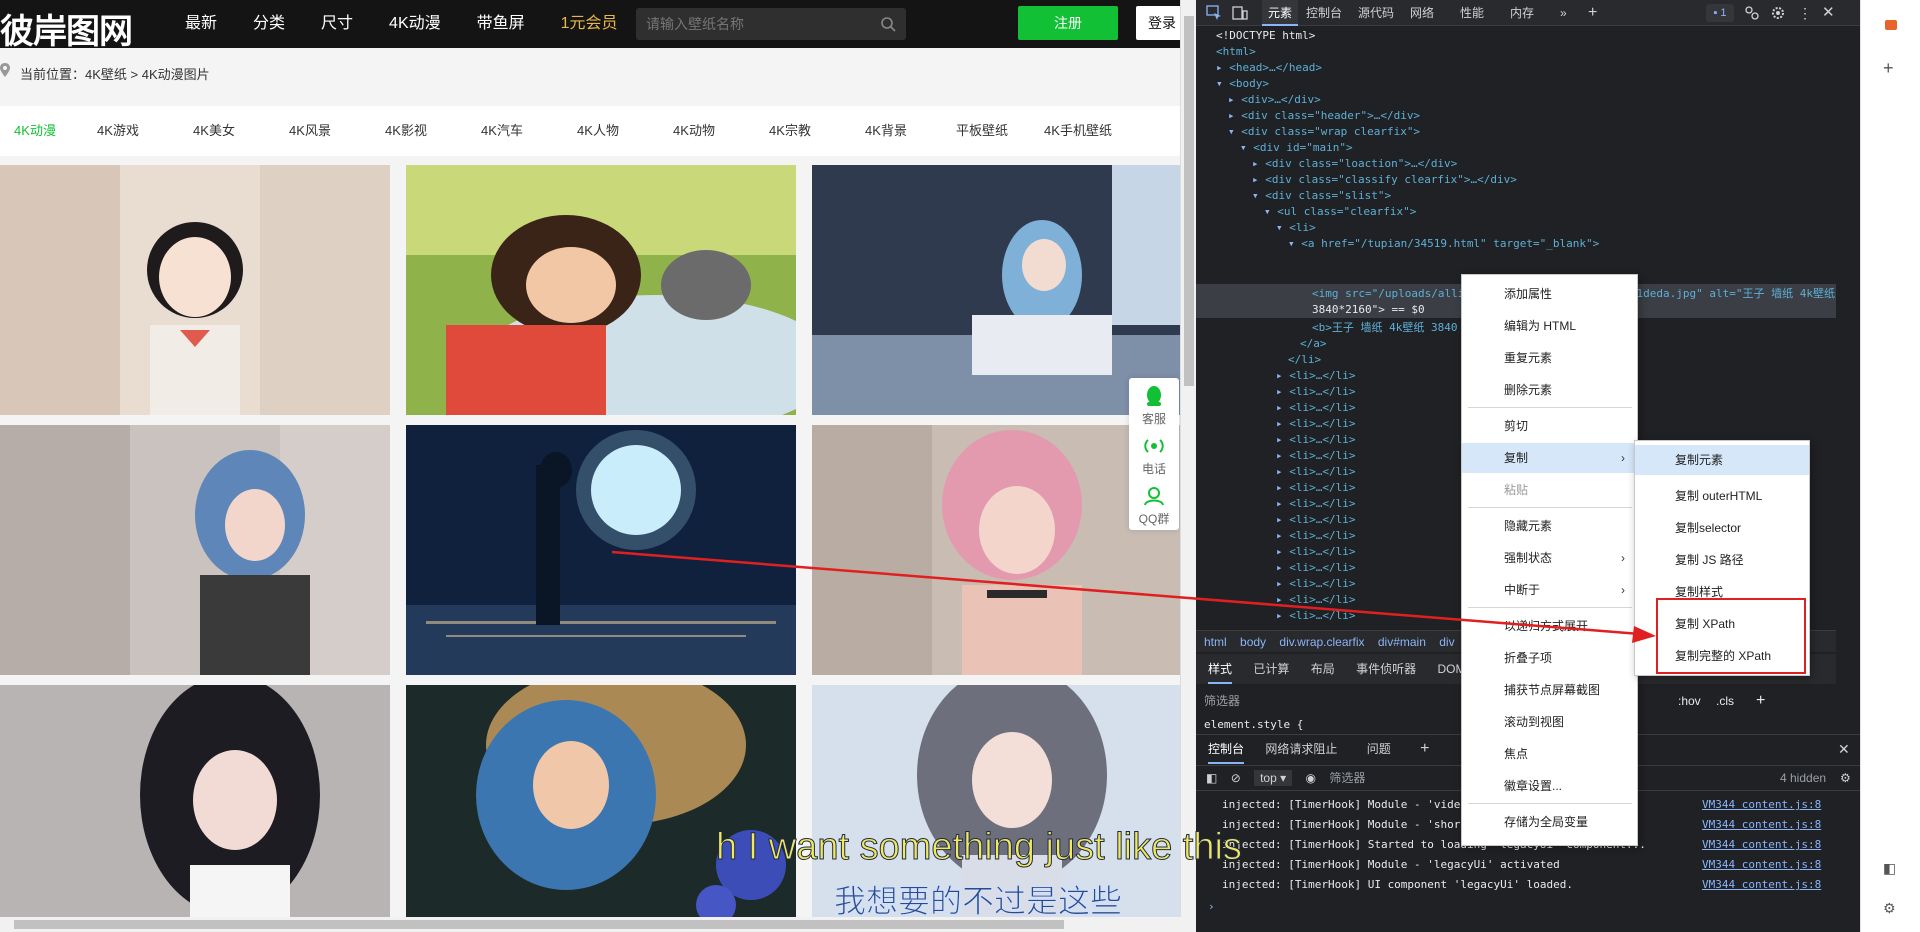 The height and width of the screenshot is (932, 1920). I want to click on tab-4k-game: 4K游戏, so click(118, 131).